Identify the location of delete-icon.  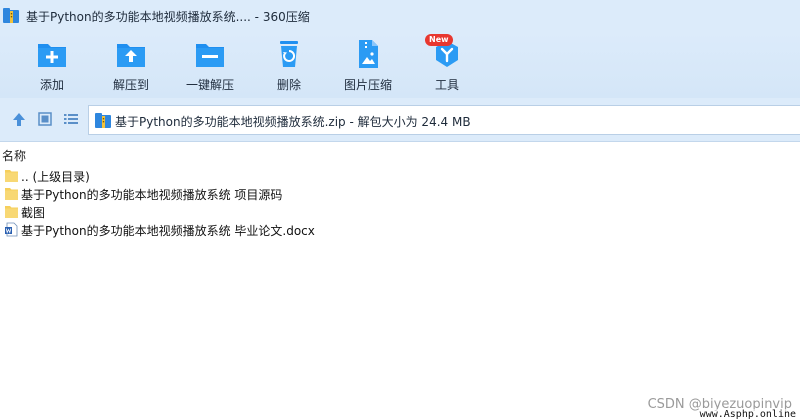
(289, 54).